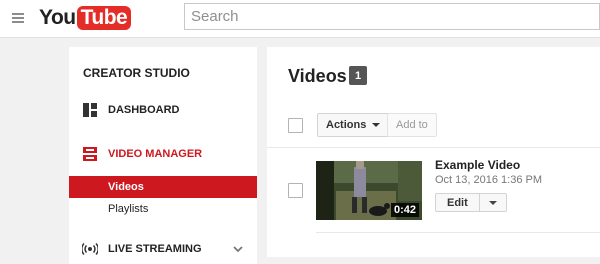 The image size is (600, 264). I want to click on top-bar: You Tube, so click(300, 19).